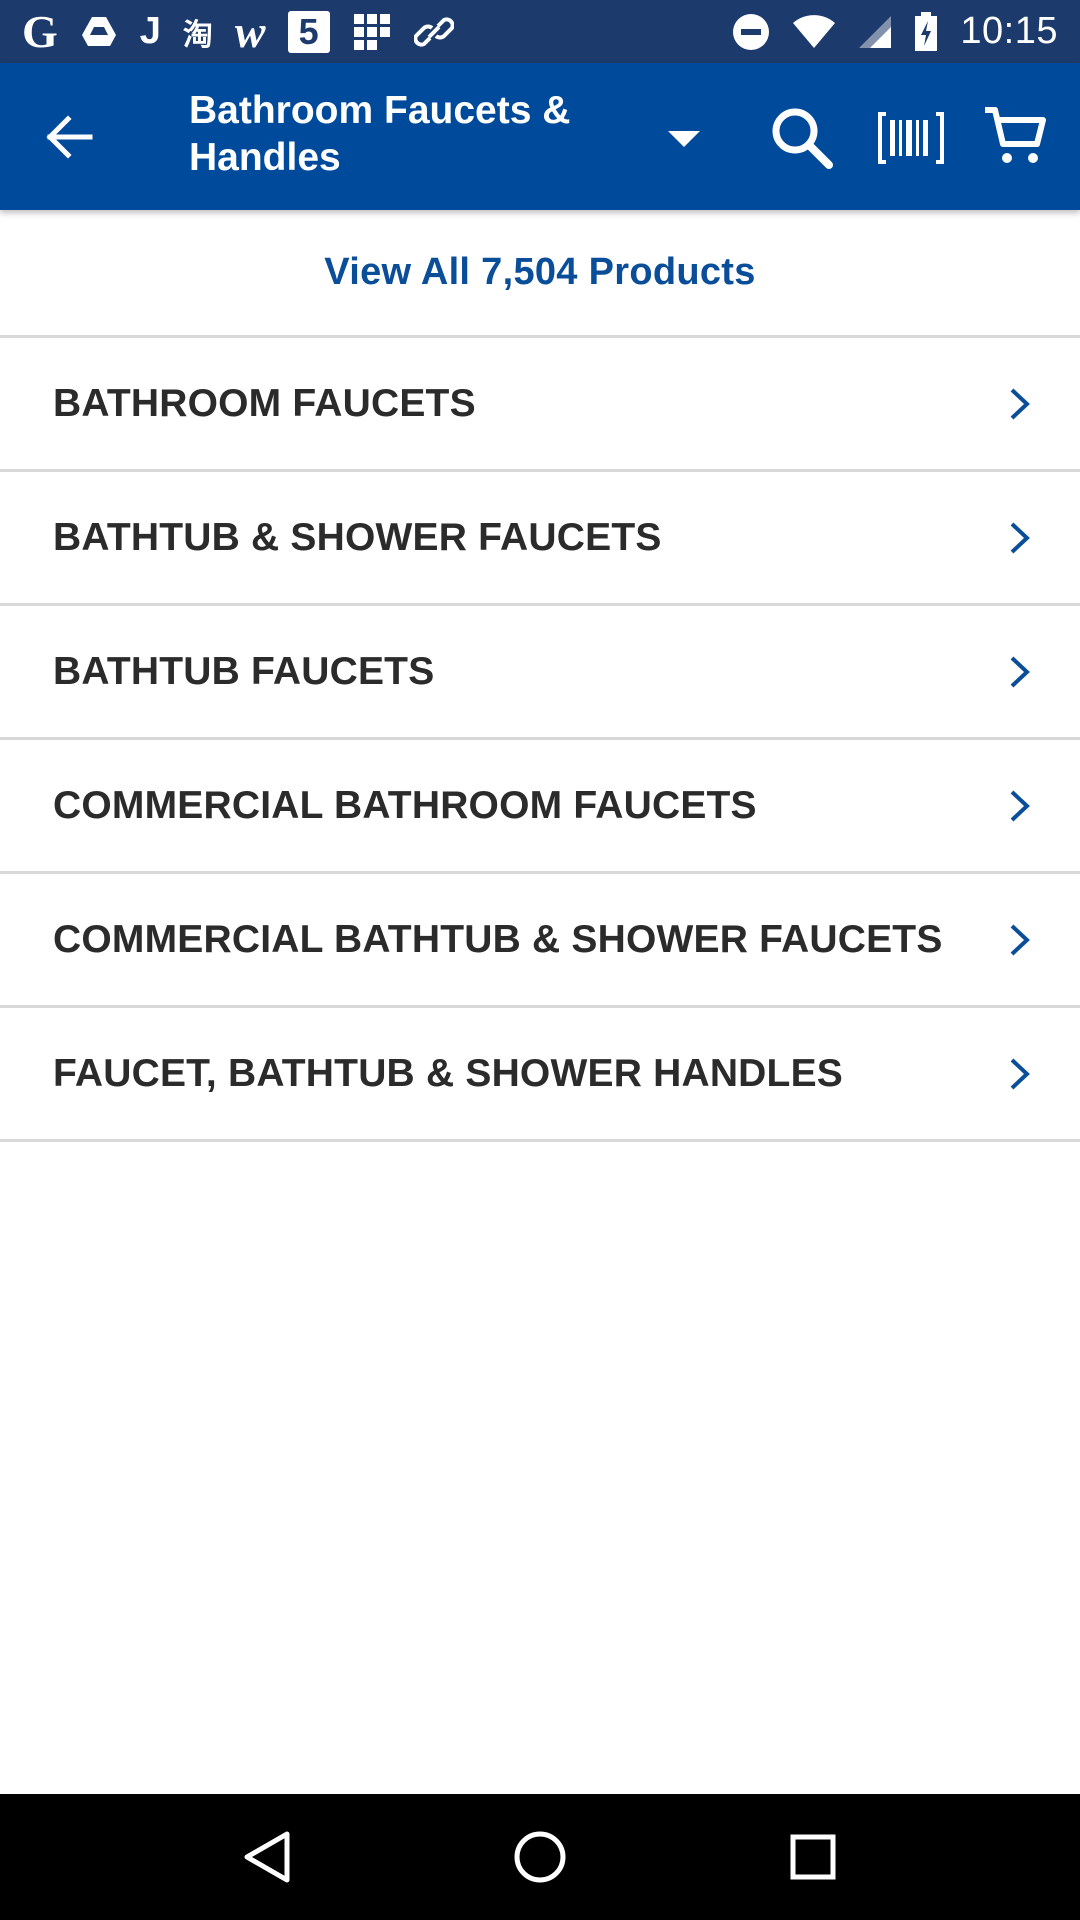 This screenshot has width=1080, height=1920. I want to click on system-nav-bar, so click(540, 1857).